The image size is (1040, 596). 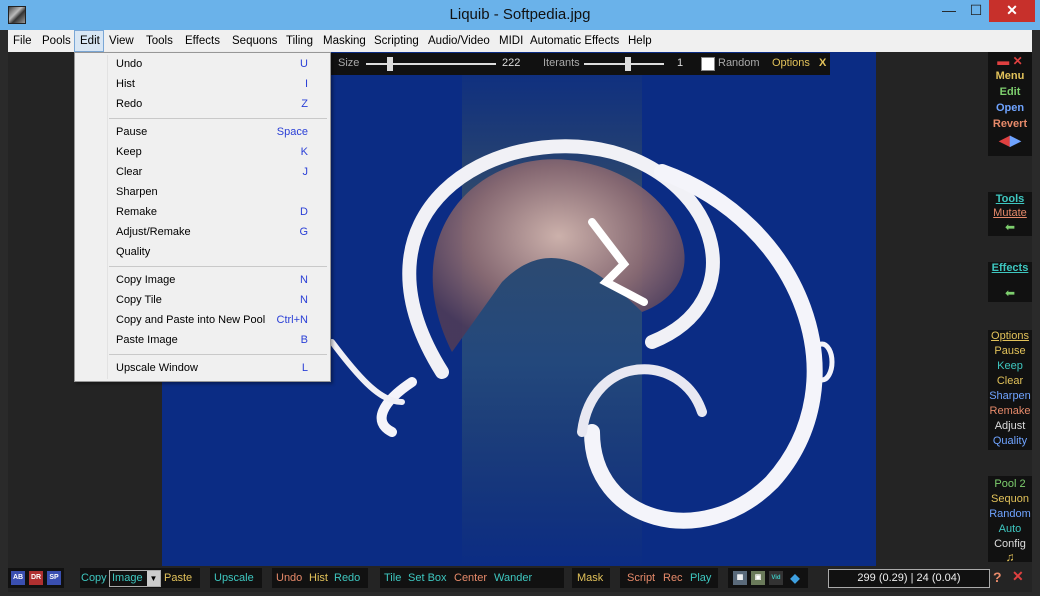 What do you see at coordinates (392, 578) in the screenshot?
I see `tile-button: Tile` at bounding box center [392, 578].